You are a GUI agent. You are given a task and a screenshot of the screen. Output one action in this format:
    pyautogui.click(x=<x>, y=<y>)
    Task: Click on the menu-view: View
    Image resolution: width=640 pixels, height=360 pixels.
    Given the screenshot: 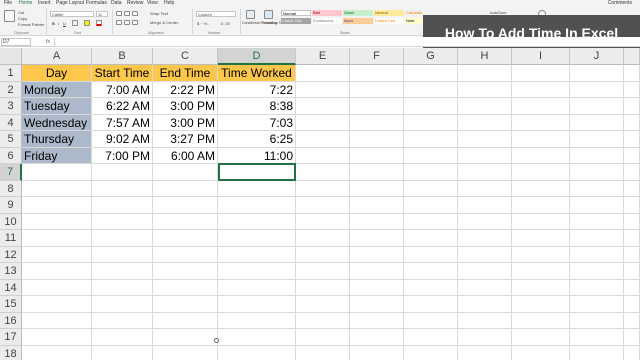 What is the action you would take?
    pyautogui.click(x=152, y=3)
    